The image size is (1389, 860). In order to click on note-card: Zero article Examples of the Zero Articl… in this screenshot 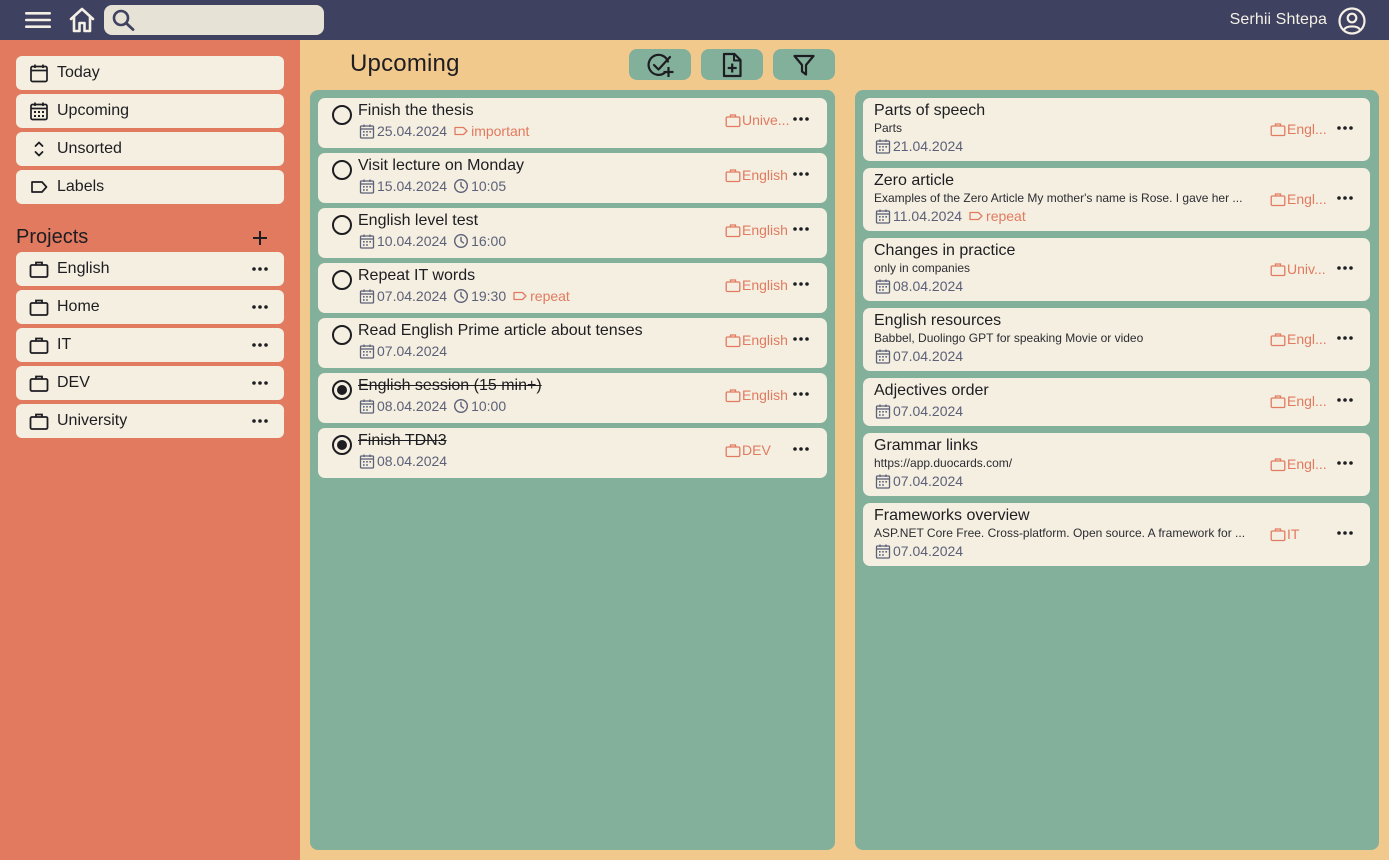, I will do `click(1116, 199)`.